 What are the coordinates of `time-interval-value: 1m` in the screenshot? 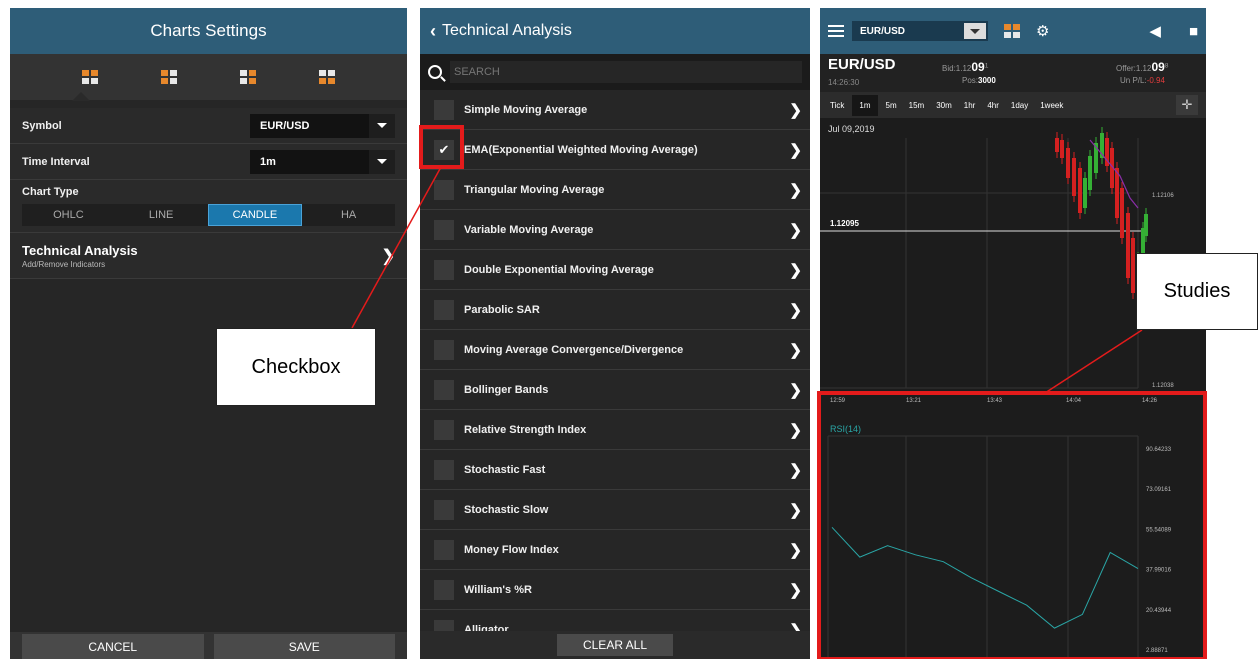 It's located at (268, 161).